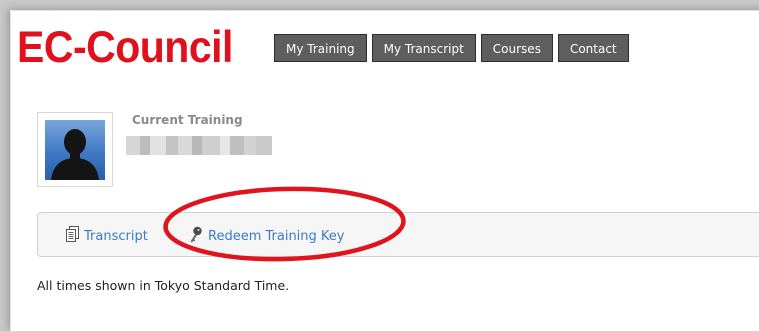 The height and width of the screenshot is (331, 759). What do you see at coordinates (423, 48) in the screenshot?
I see `nav-my-transcript-button: My Transcript` at bounding box center [423, 48].